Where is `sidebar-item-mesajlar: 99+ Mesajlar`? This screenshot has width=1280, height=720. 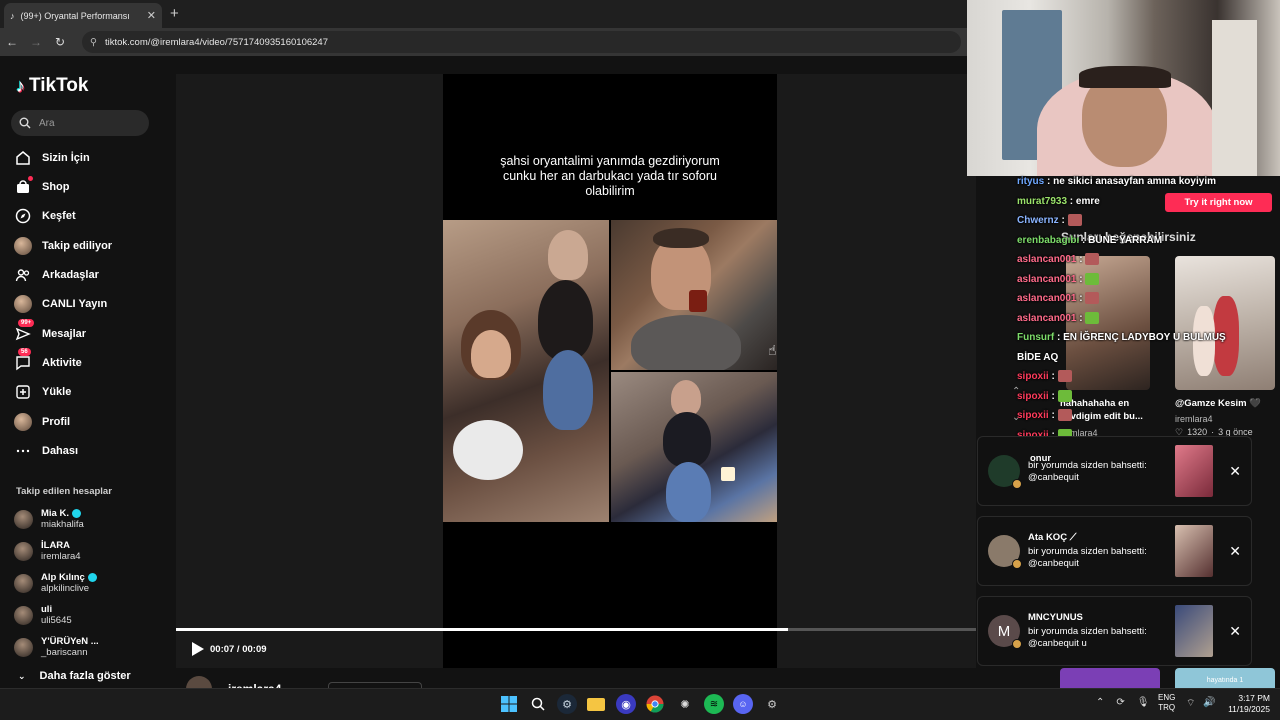 sidebar-item-mesajlar: 99+ Mesajlar is located at coordinates (89, 331).